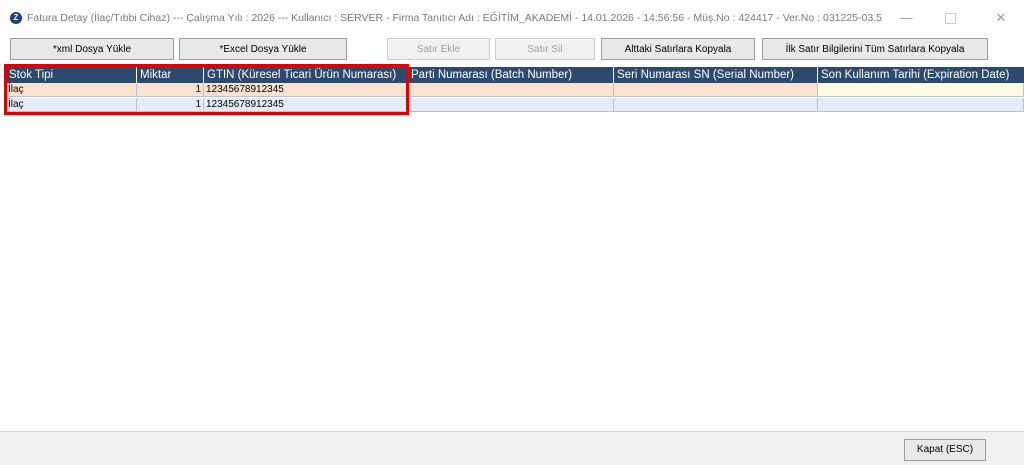  I want to click on delete-row-button: Satır Sil, so click(545, 49).